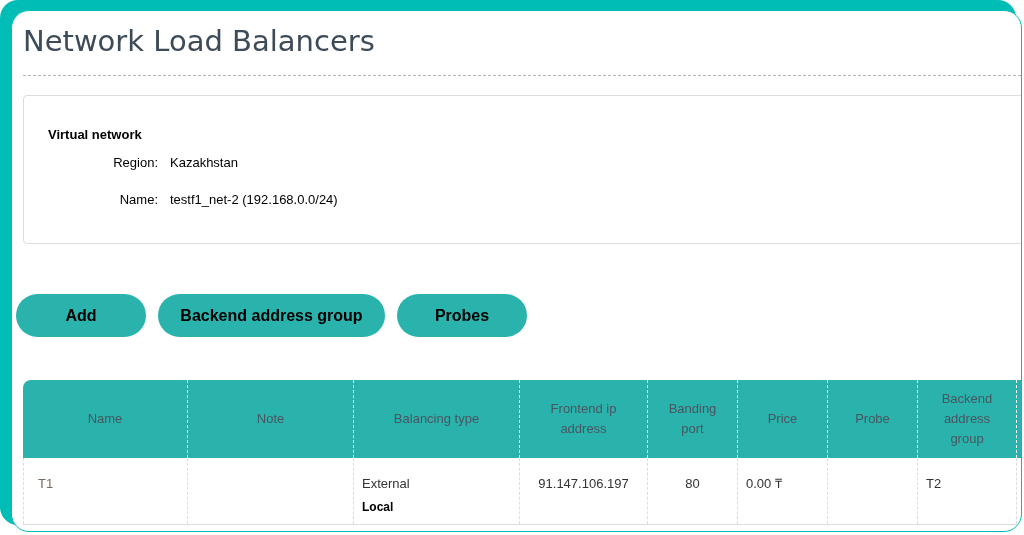 The width and height of the screenshot is (1024, 535). Describe the element at coordinates (199, 41) in the screenshot. I see `page-title: Network Load Balancers` at that location.